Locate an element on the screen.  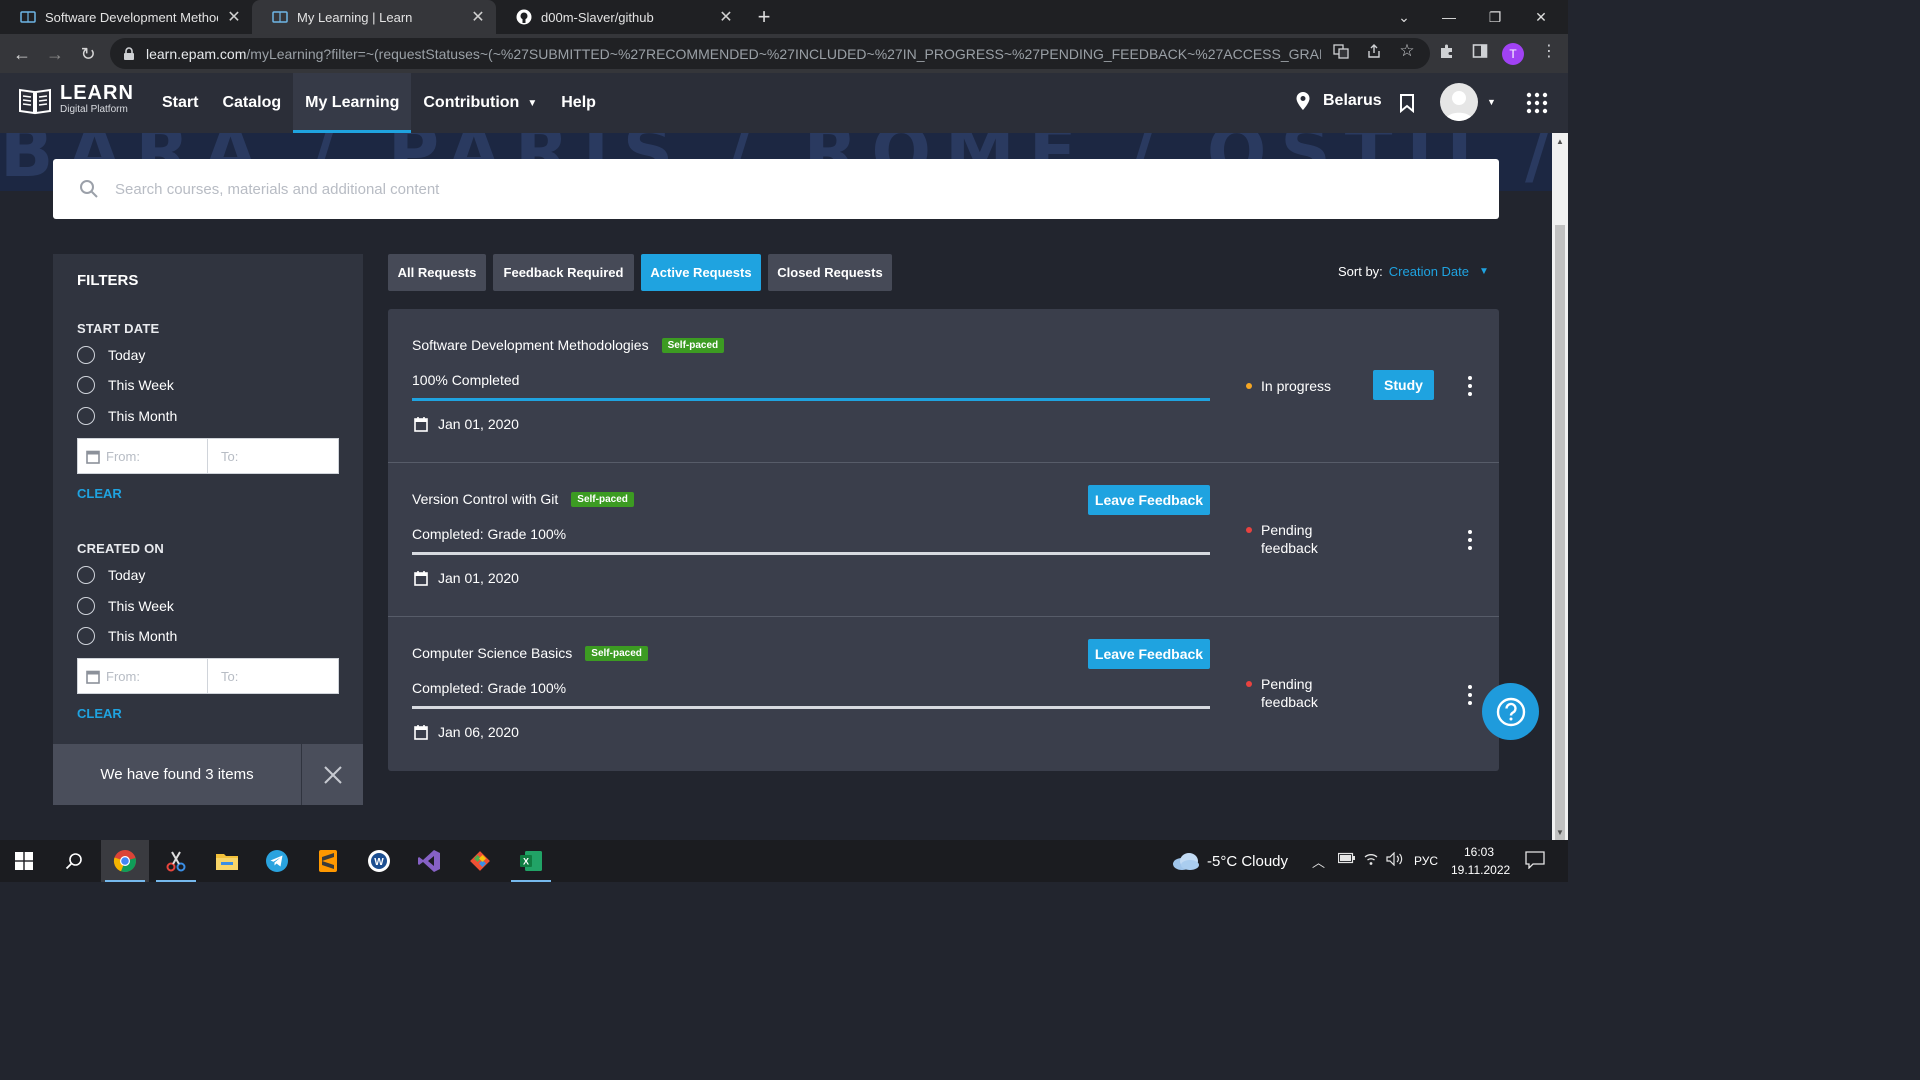
tab-closed-requests: Closed Requests is located at coordinates (830, 272).